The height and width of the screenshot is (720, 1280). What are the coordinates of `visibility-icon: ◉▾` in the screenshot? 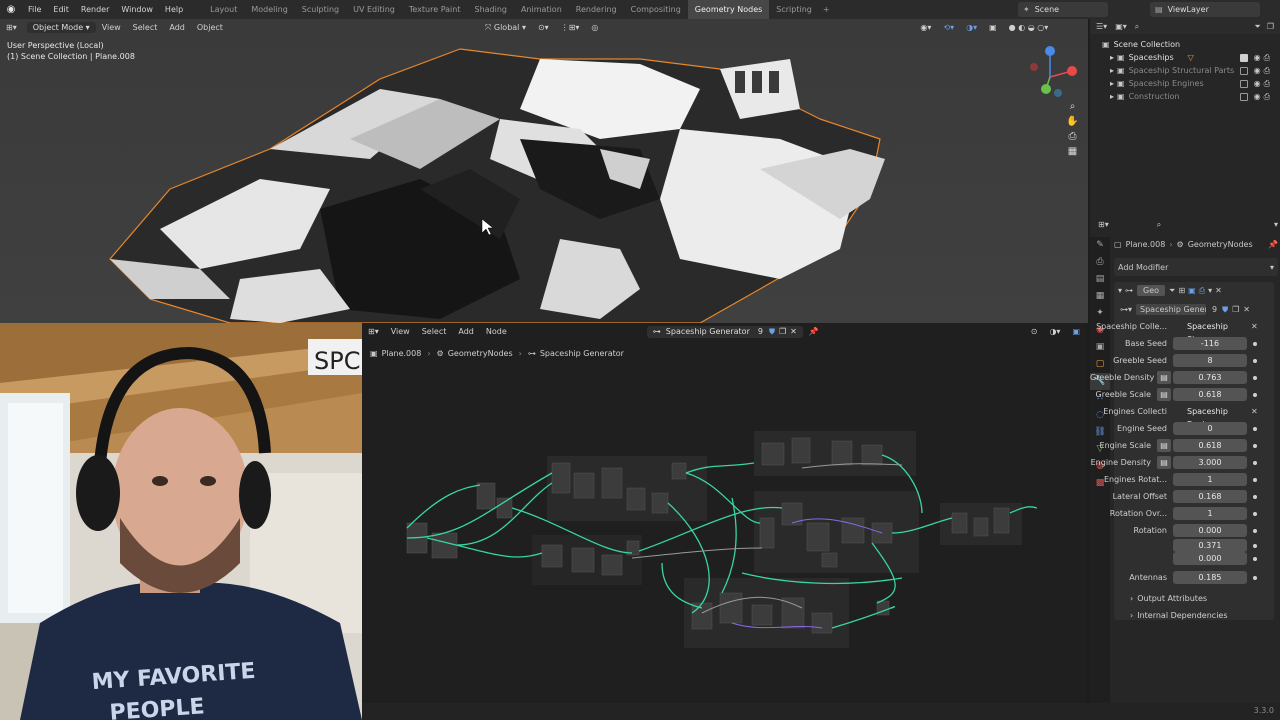 It's located at (925, 27).